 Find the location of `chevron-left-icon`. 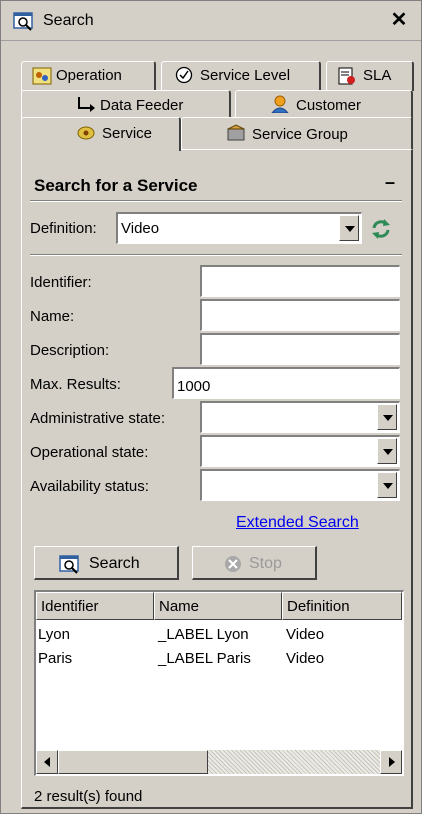

chevron-left-icon is located at coordinates (47, 762).